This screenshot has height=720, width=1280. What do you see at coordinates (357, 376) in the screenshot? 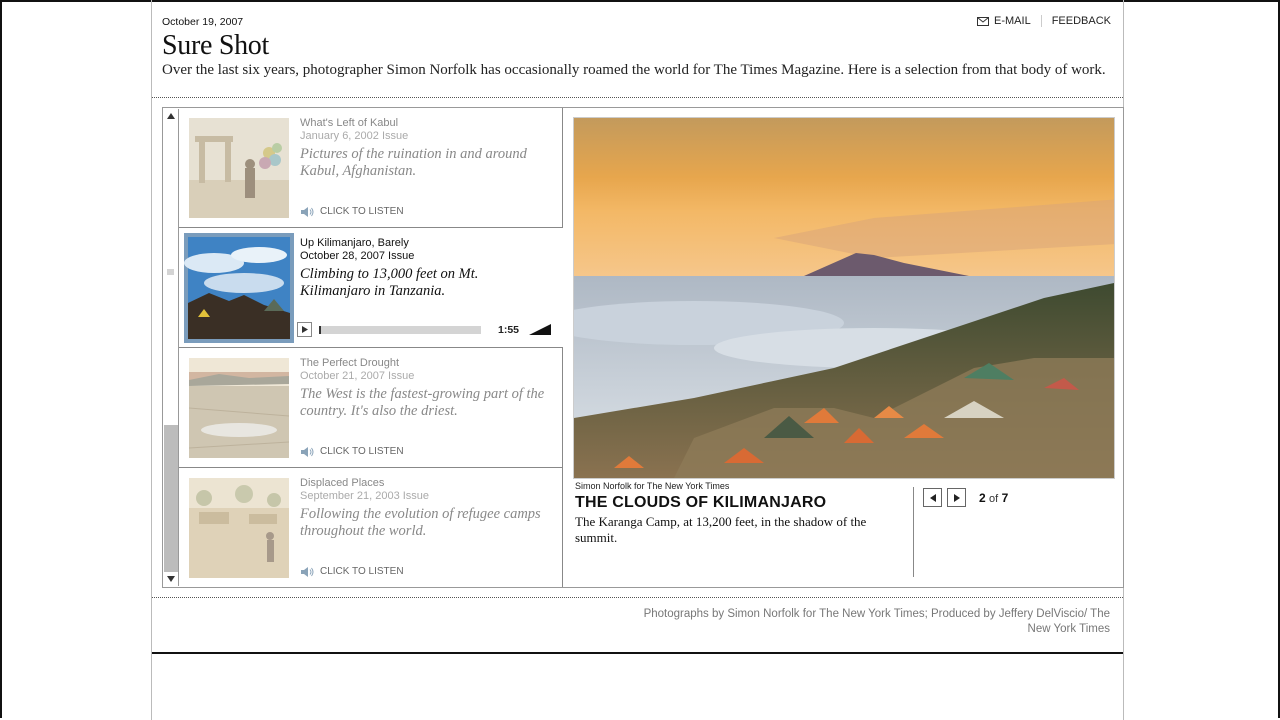
I see `item-issue: October 21, 2007 Issue` at bounding box center [357, 376].